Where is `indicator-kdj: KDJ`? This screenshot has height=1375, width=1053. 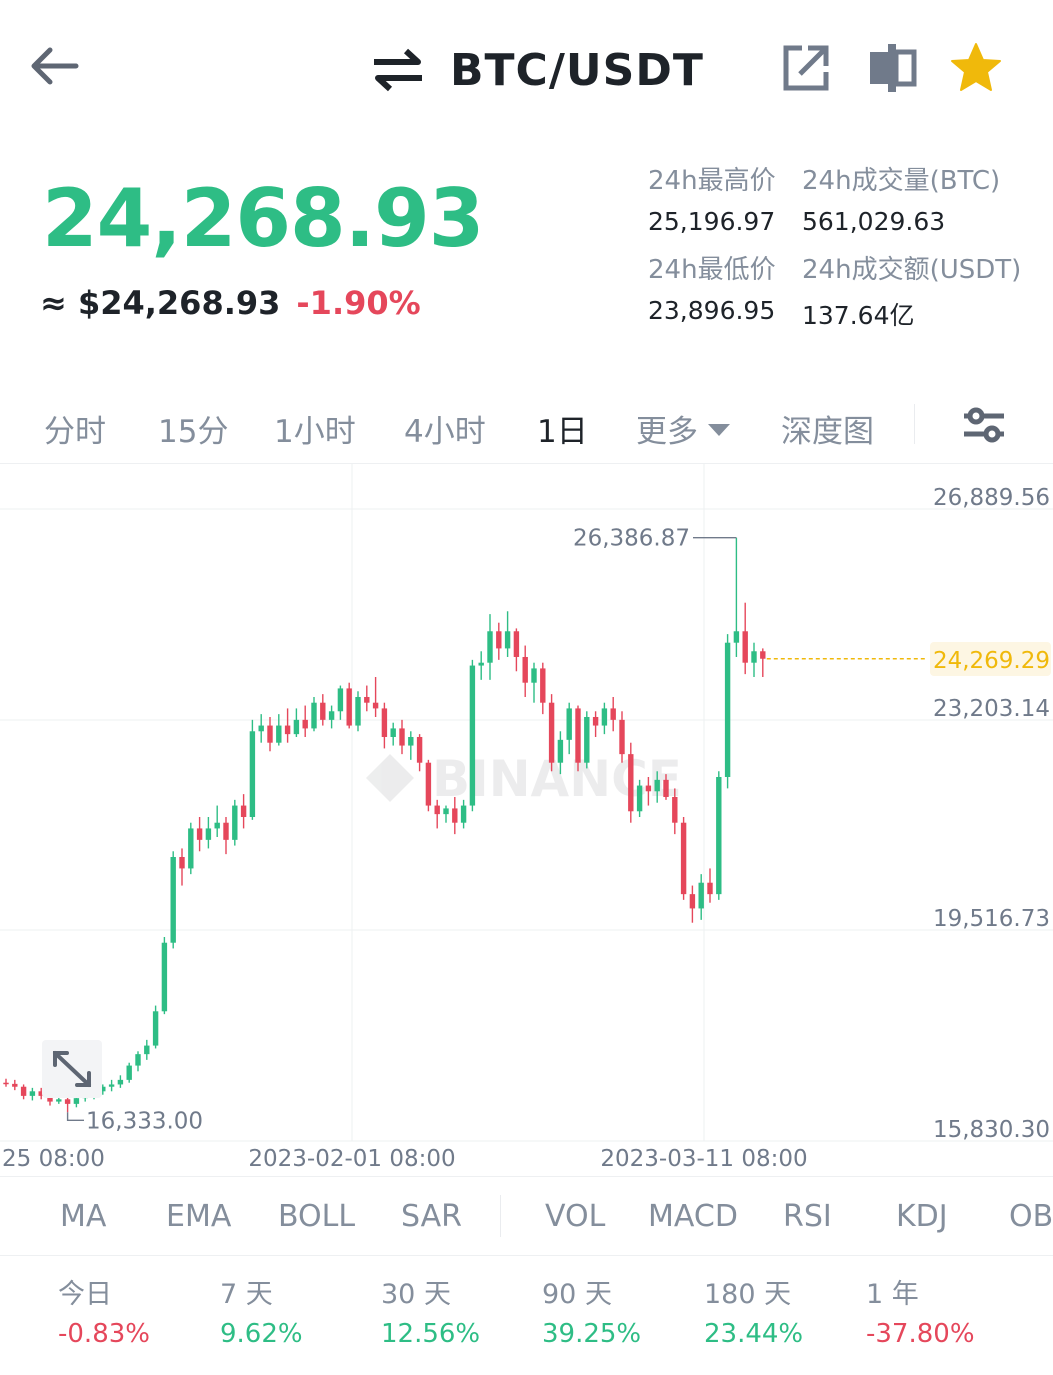
indicator-kdj: KDJ is located at coordinates (922, 1216).